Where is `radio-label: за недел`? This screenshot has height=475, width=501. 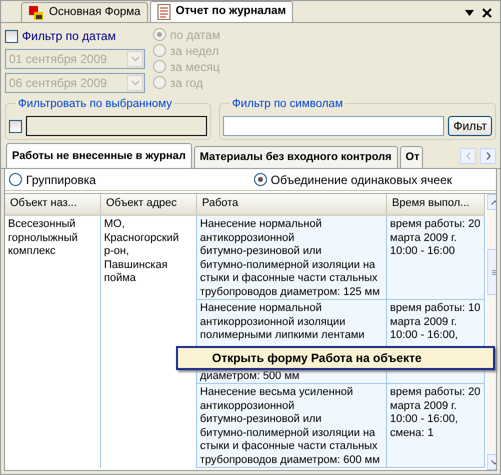
radio-label: за недел is located at coordinates (194, 51).